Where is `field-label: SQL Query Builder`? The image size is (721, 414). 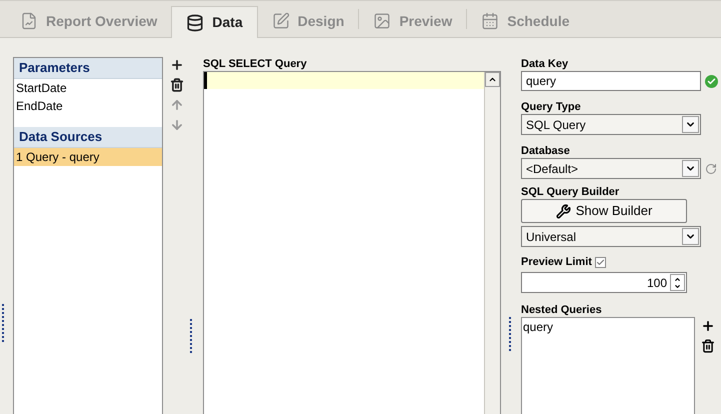 field-label: SQL Query Builder is located at coordinates (570, 192).